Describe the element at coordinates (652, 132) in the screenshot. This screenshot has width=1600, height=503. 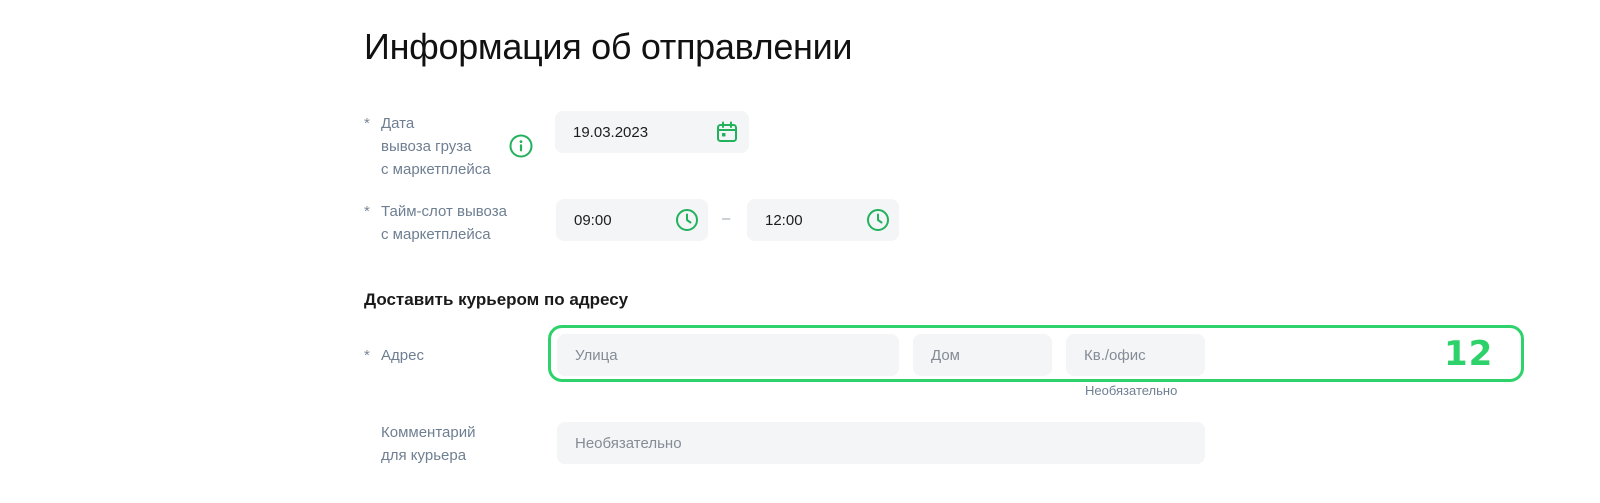
I see `pickup-date-field: 19.03.2023` at that location.